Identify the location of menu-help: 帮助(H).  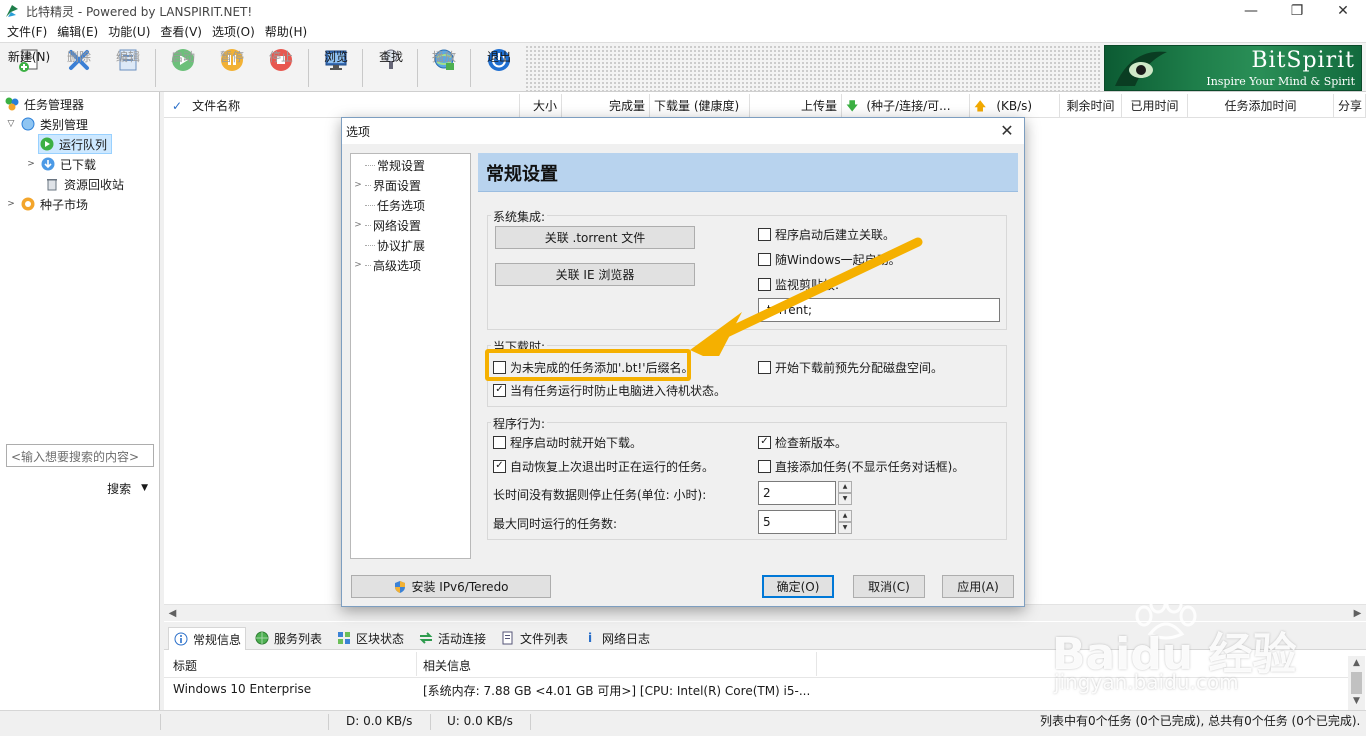
(286, 32).